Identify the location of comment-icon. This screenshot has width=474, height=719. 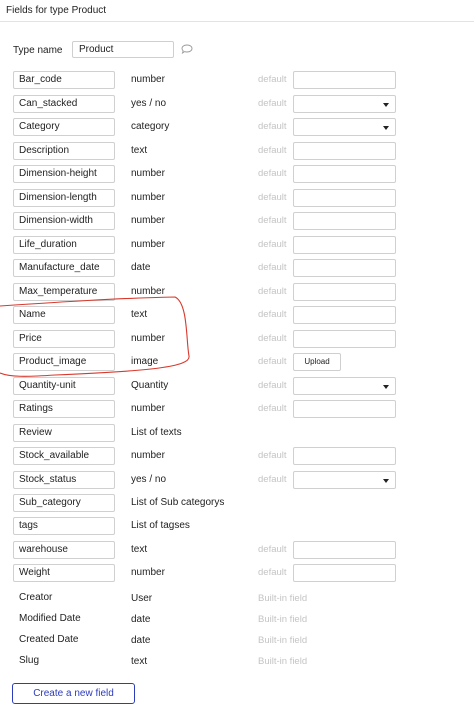
(187, 49).